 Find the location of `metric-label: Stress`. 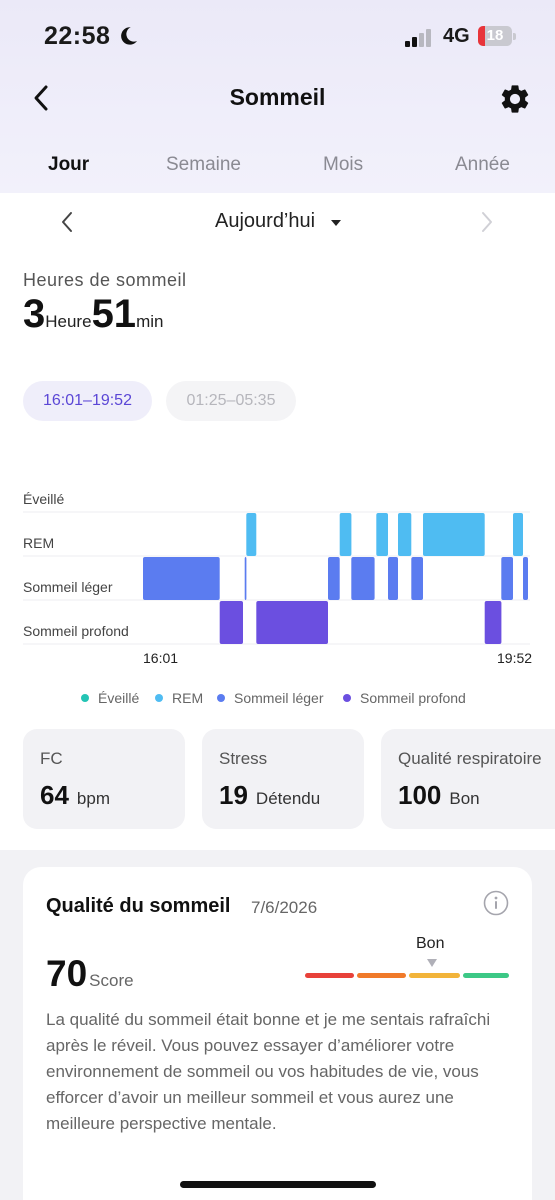

metric-label: Stress is located at coordinates (243, 758).